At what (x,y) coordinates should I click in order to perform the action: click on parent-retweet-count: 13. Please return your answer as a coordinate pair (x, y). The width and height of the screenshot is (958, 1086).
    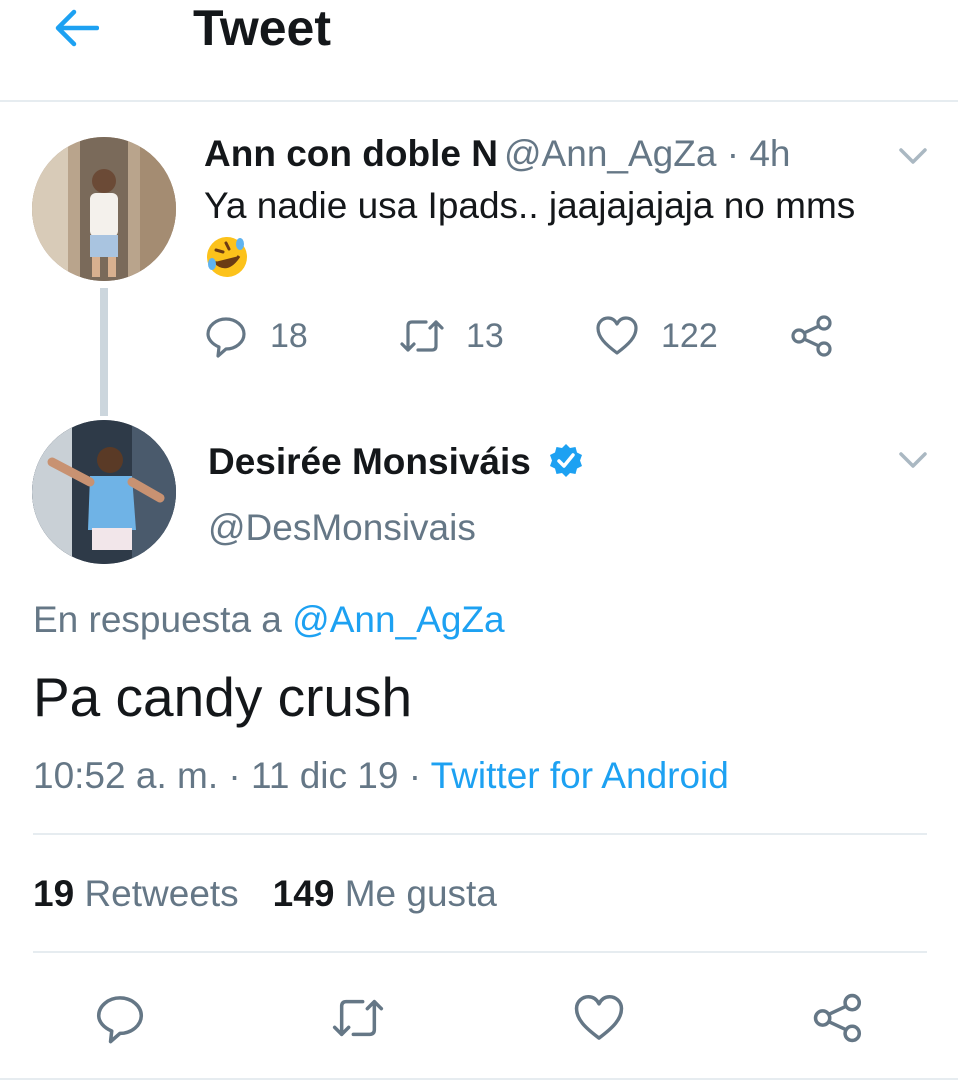
    Looking at the image, I should click on (485, 336).